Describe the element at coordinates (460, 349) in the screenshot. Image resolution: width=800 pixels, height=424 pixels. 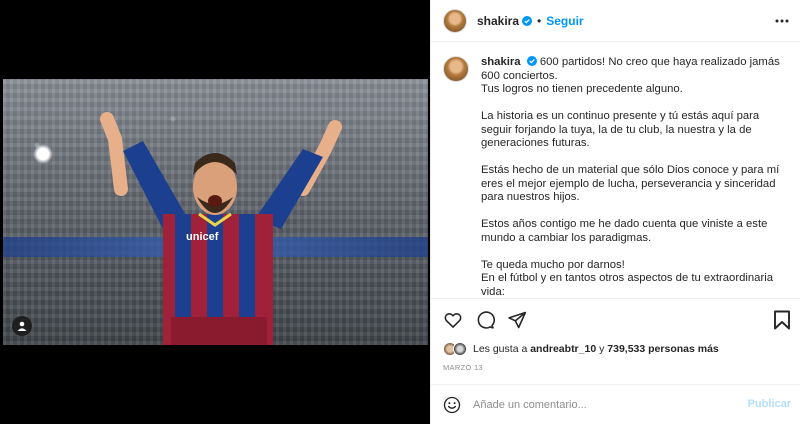
I see `liker-avatar` at that location.